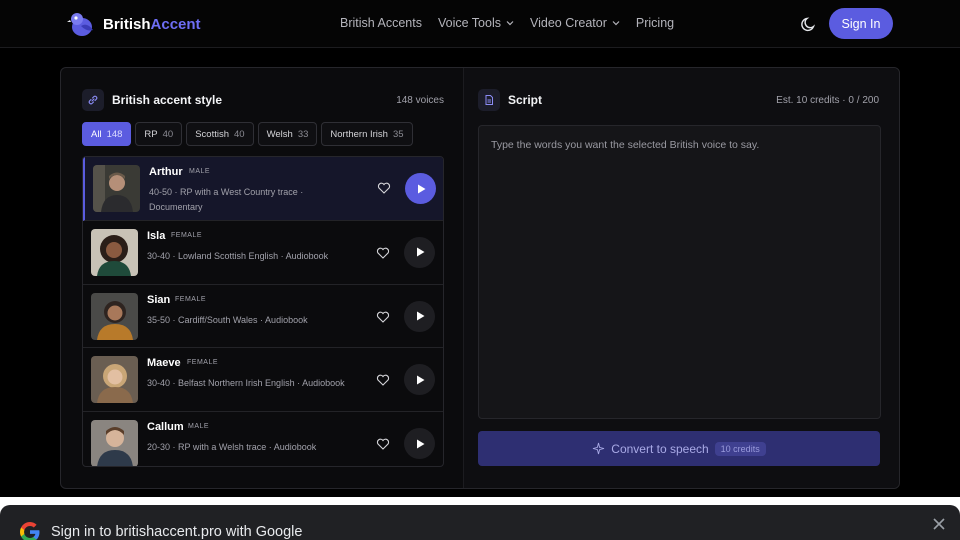  I want to click on voice-count: 148 voices, so click(420, 100).